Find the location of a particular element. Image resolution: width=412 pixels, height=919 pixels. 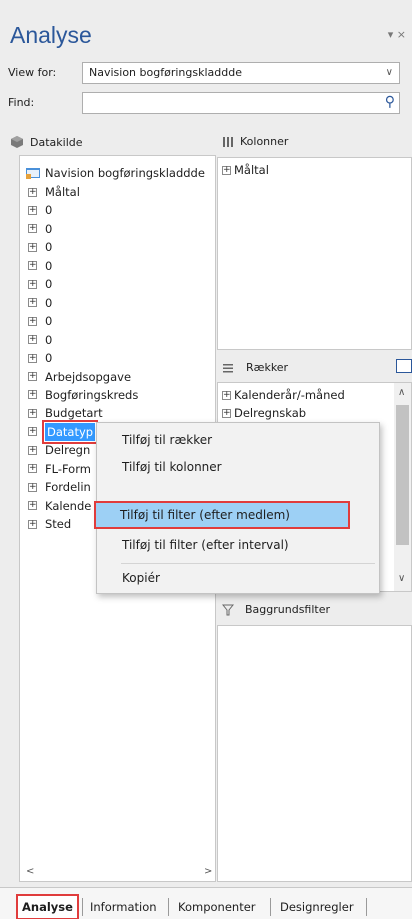

kolonner-item: + Måltal is located at coordinates (245, 170).